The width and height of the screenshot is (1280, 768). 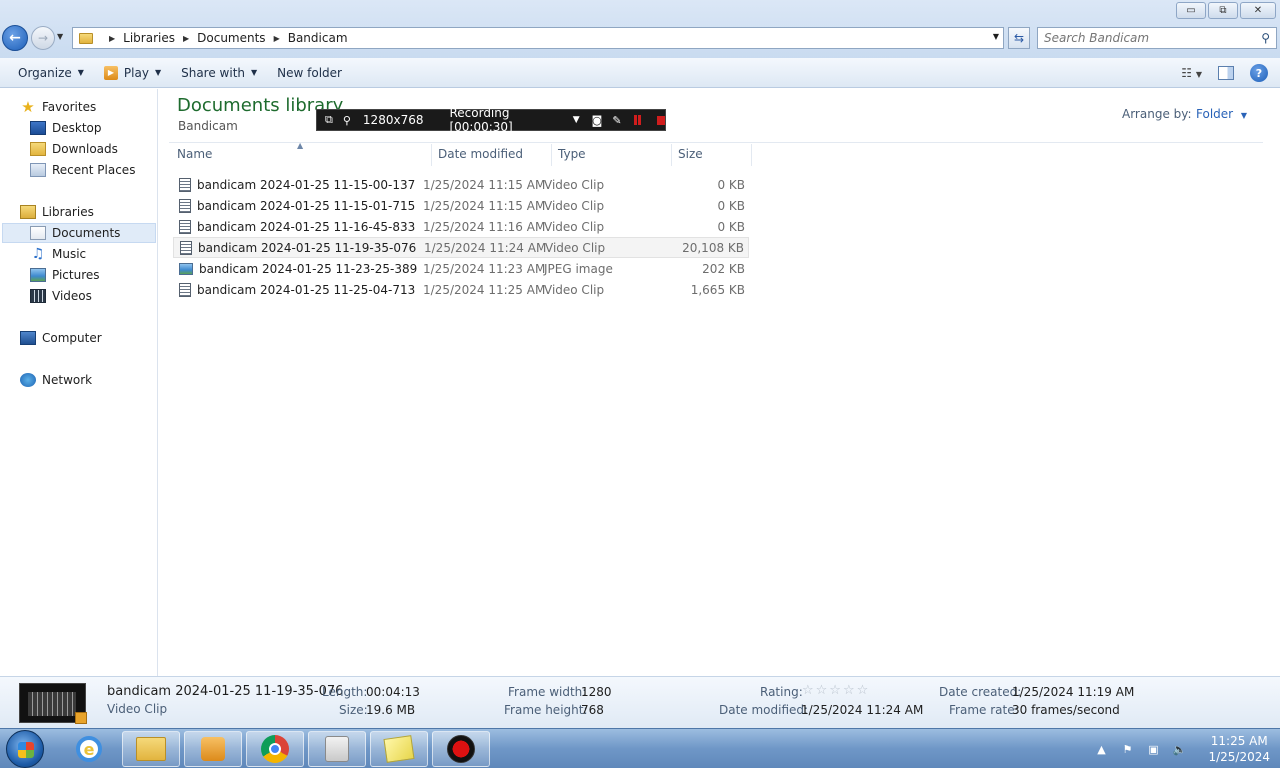 I want to click on recent-pages-dropdown: ▼, so click(x=60, y=36).